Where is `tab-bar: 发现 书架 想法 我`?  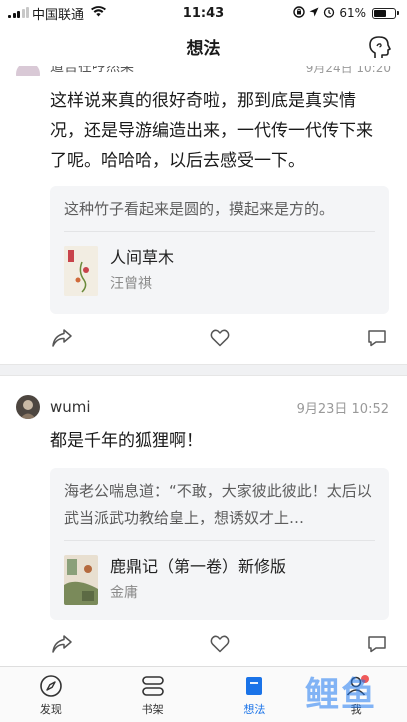
tab-bar: 发现 书架 想法 我 is located at coordinates (203, 694).